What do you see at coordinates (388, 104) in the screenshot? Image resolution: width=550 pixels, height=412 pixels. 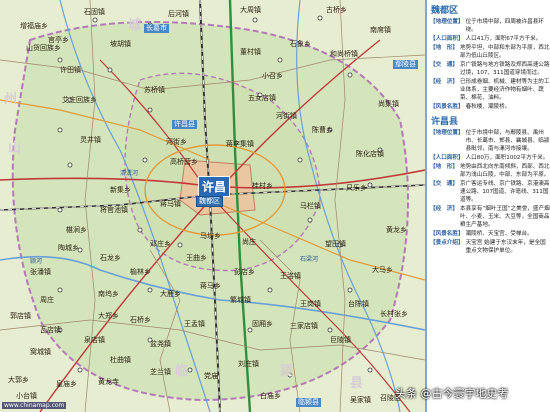 I see `town-label: 尚集镇` at bounding box center [388, 104].